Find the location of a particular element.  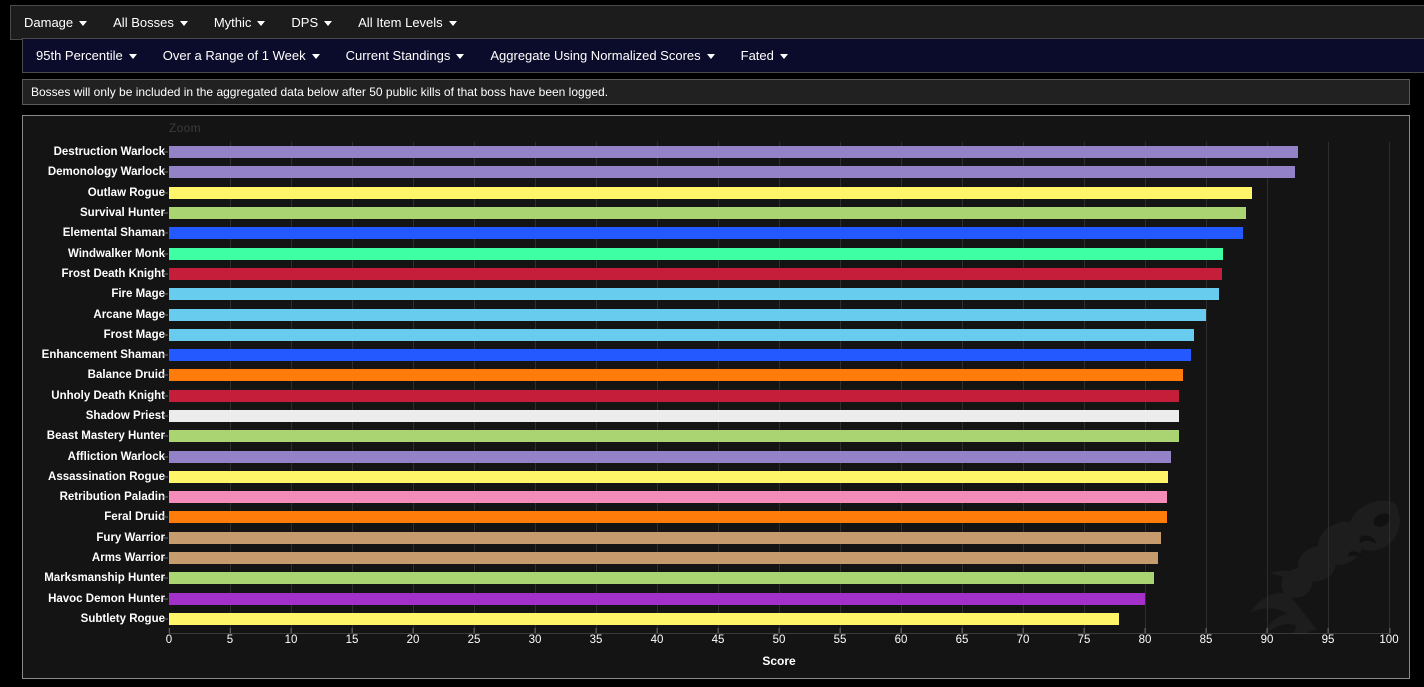

bar-row: Unholy Death Knight is located at coordinates (720, 396).